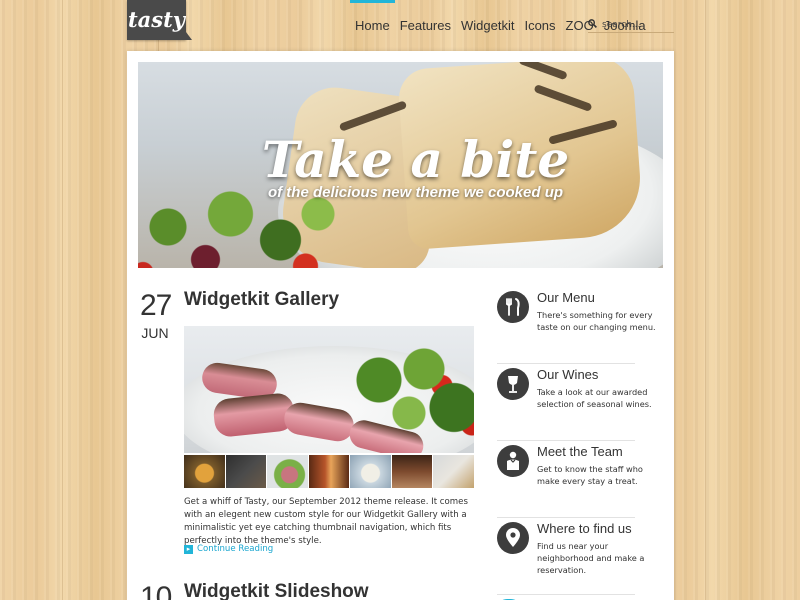 This screenshot has height=600, width=800. I want to click on hero-subline: of the delicious new theme we cooked up, so click(415, 192).